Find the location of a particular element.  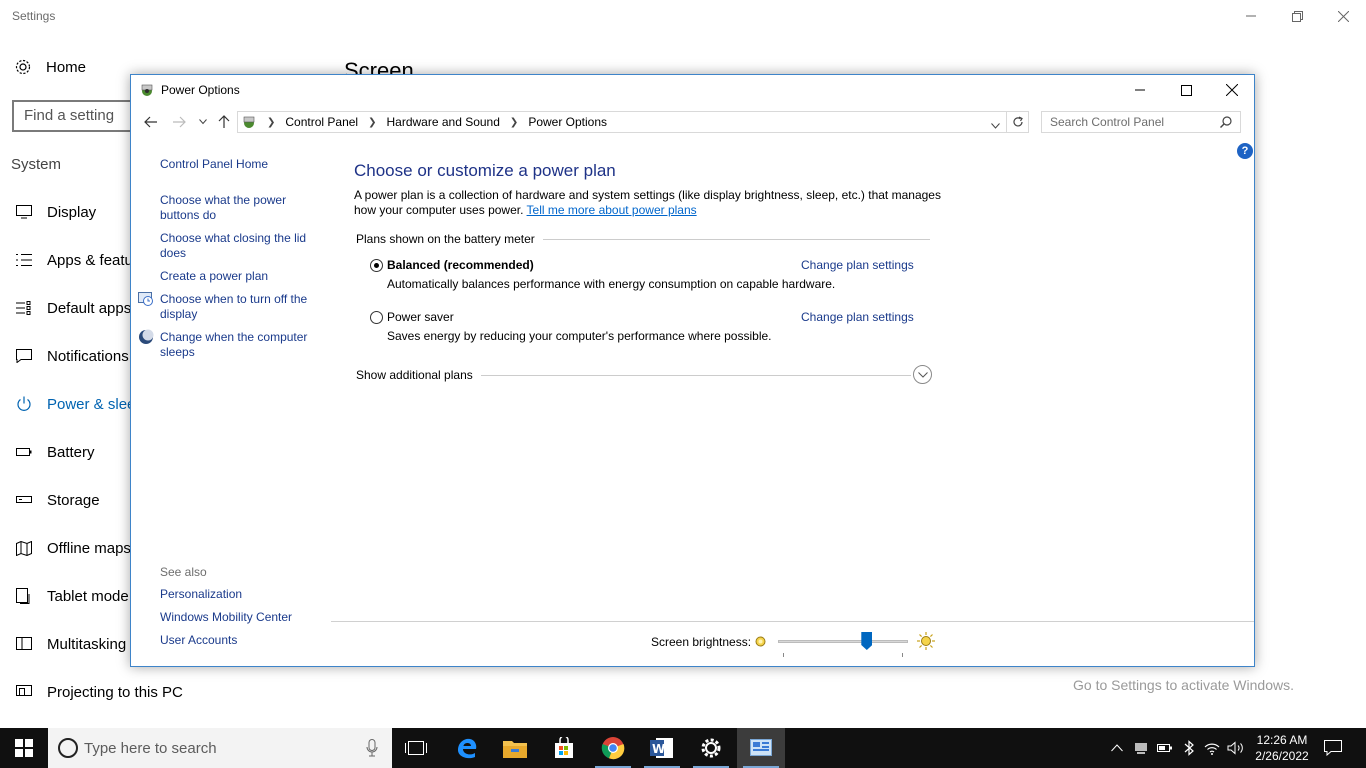

default-apps-icon is located at coordinates (24, 308).